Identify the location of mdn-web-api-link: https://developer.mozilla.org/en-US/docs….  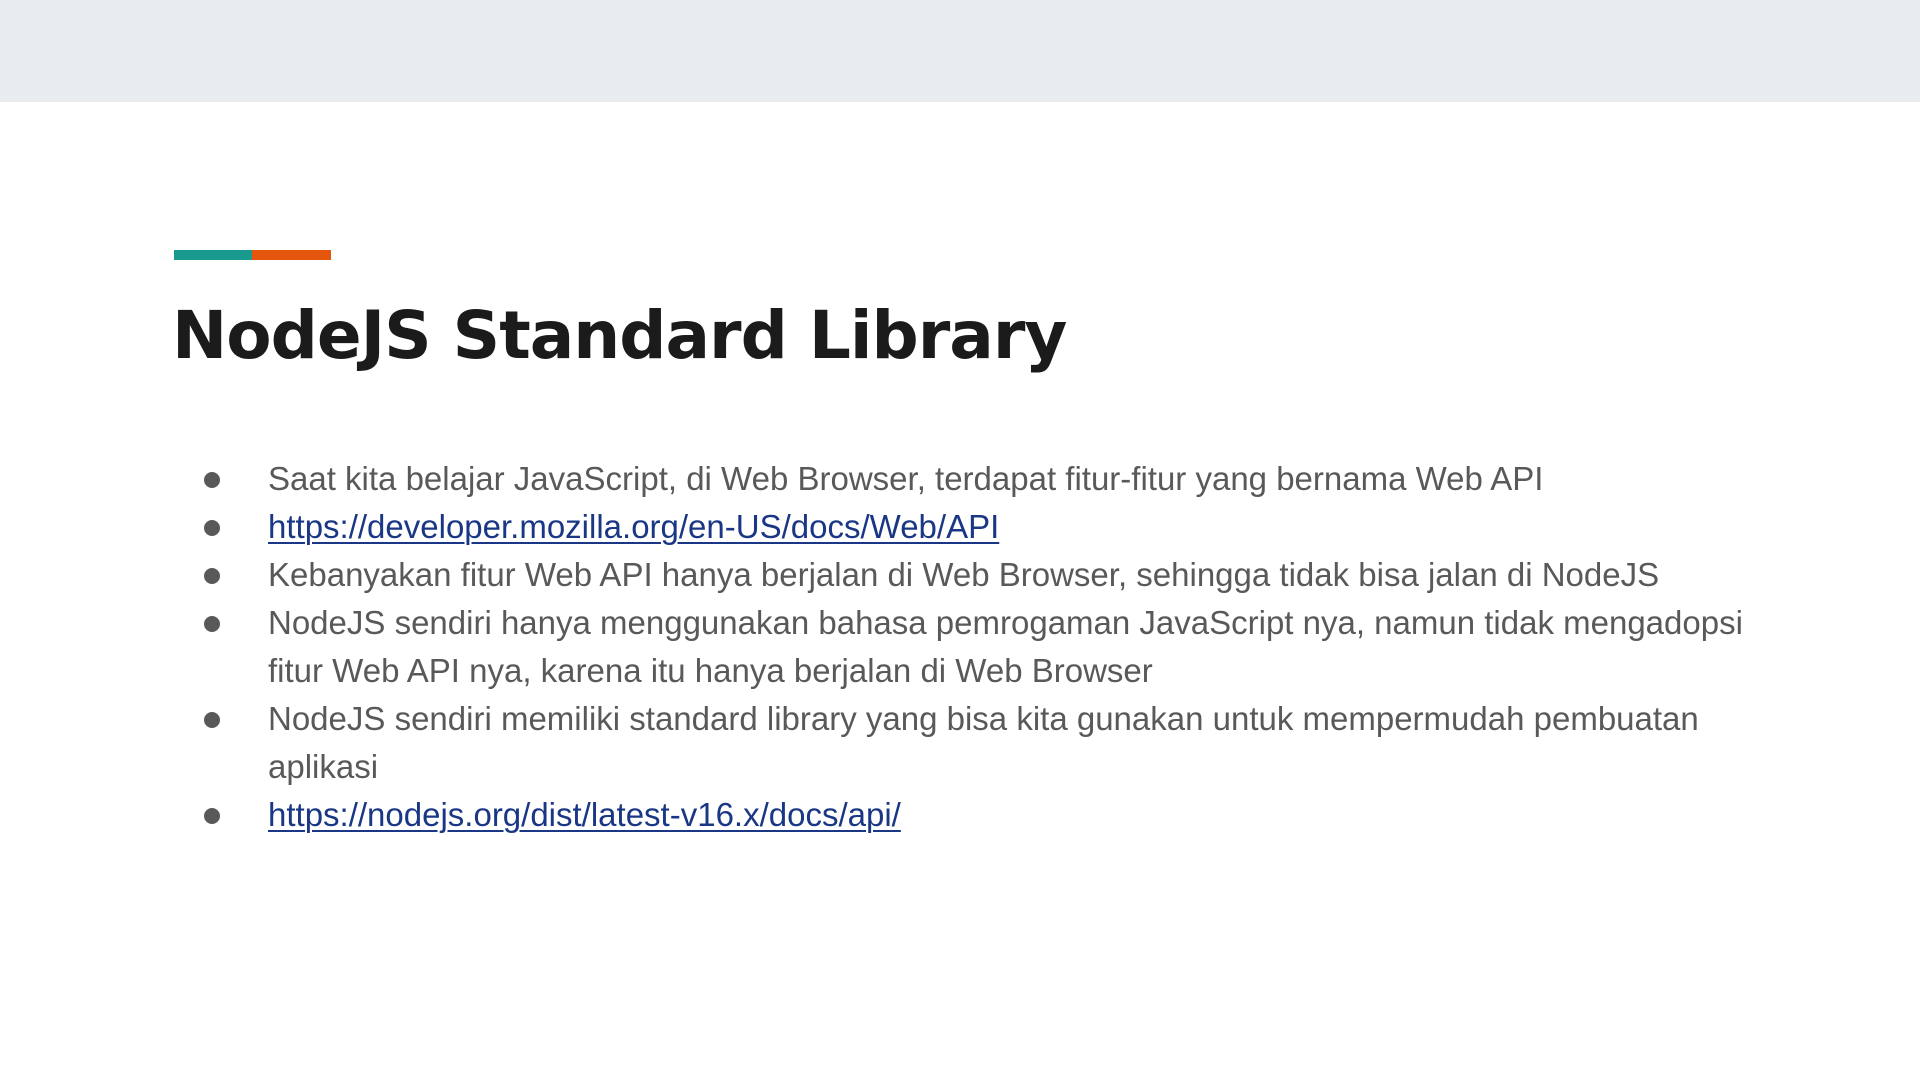
(633, 526).